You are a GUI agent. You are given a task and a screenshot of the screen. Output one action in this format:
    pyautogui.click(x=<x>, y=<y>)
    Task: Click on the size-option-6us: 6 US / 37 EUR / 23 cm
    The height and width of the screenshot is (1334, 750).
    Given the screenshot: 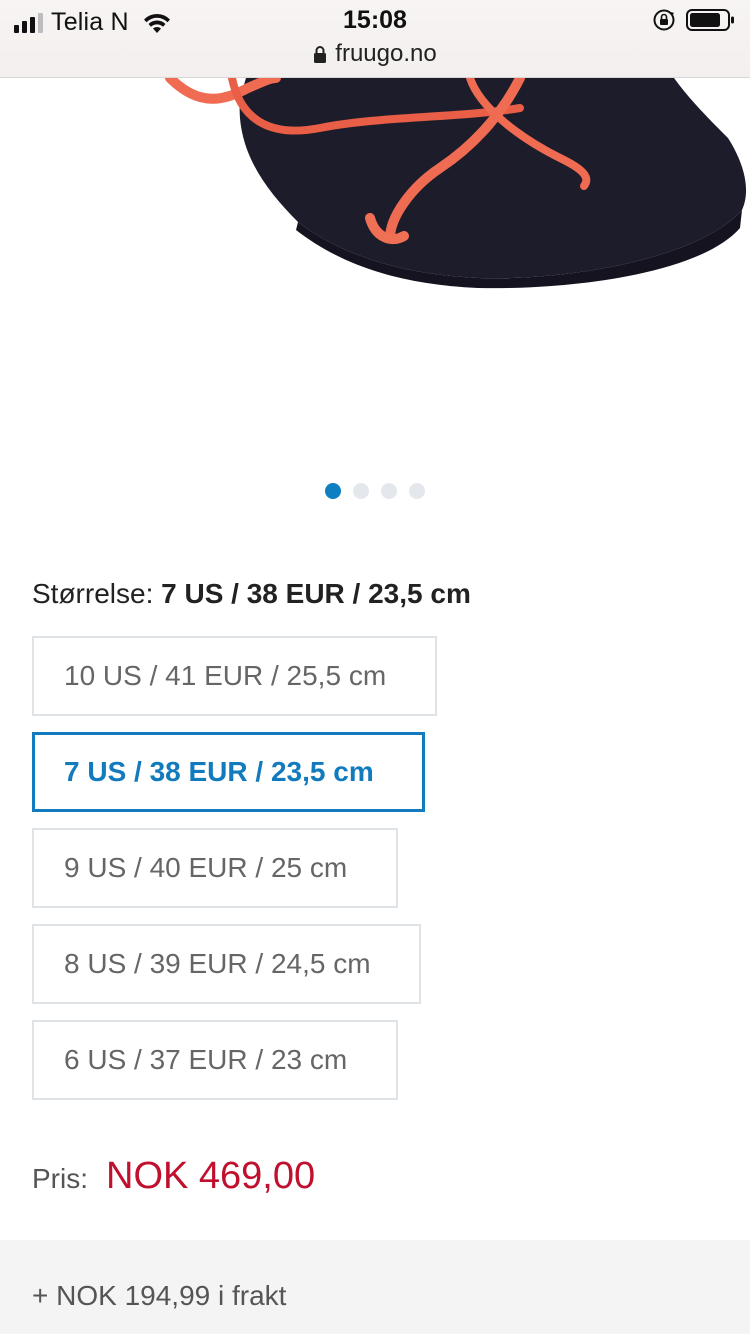 What is the action you would take?
    pyautogui.click(x=215, y=1060)
    